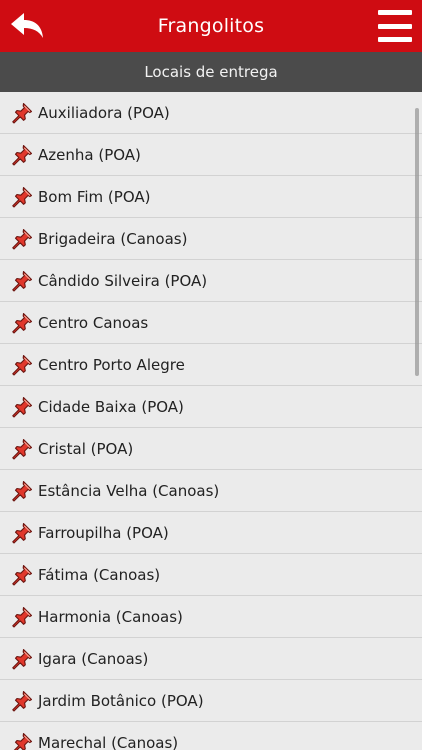 The width and height of the screenshot is (422, 750). I want to click on list-item-label: Jardim Botânico (POA), so click(121, 700).